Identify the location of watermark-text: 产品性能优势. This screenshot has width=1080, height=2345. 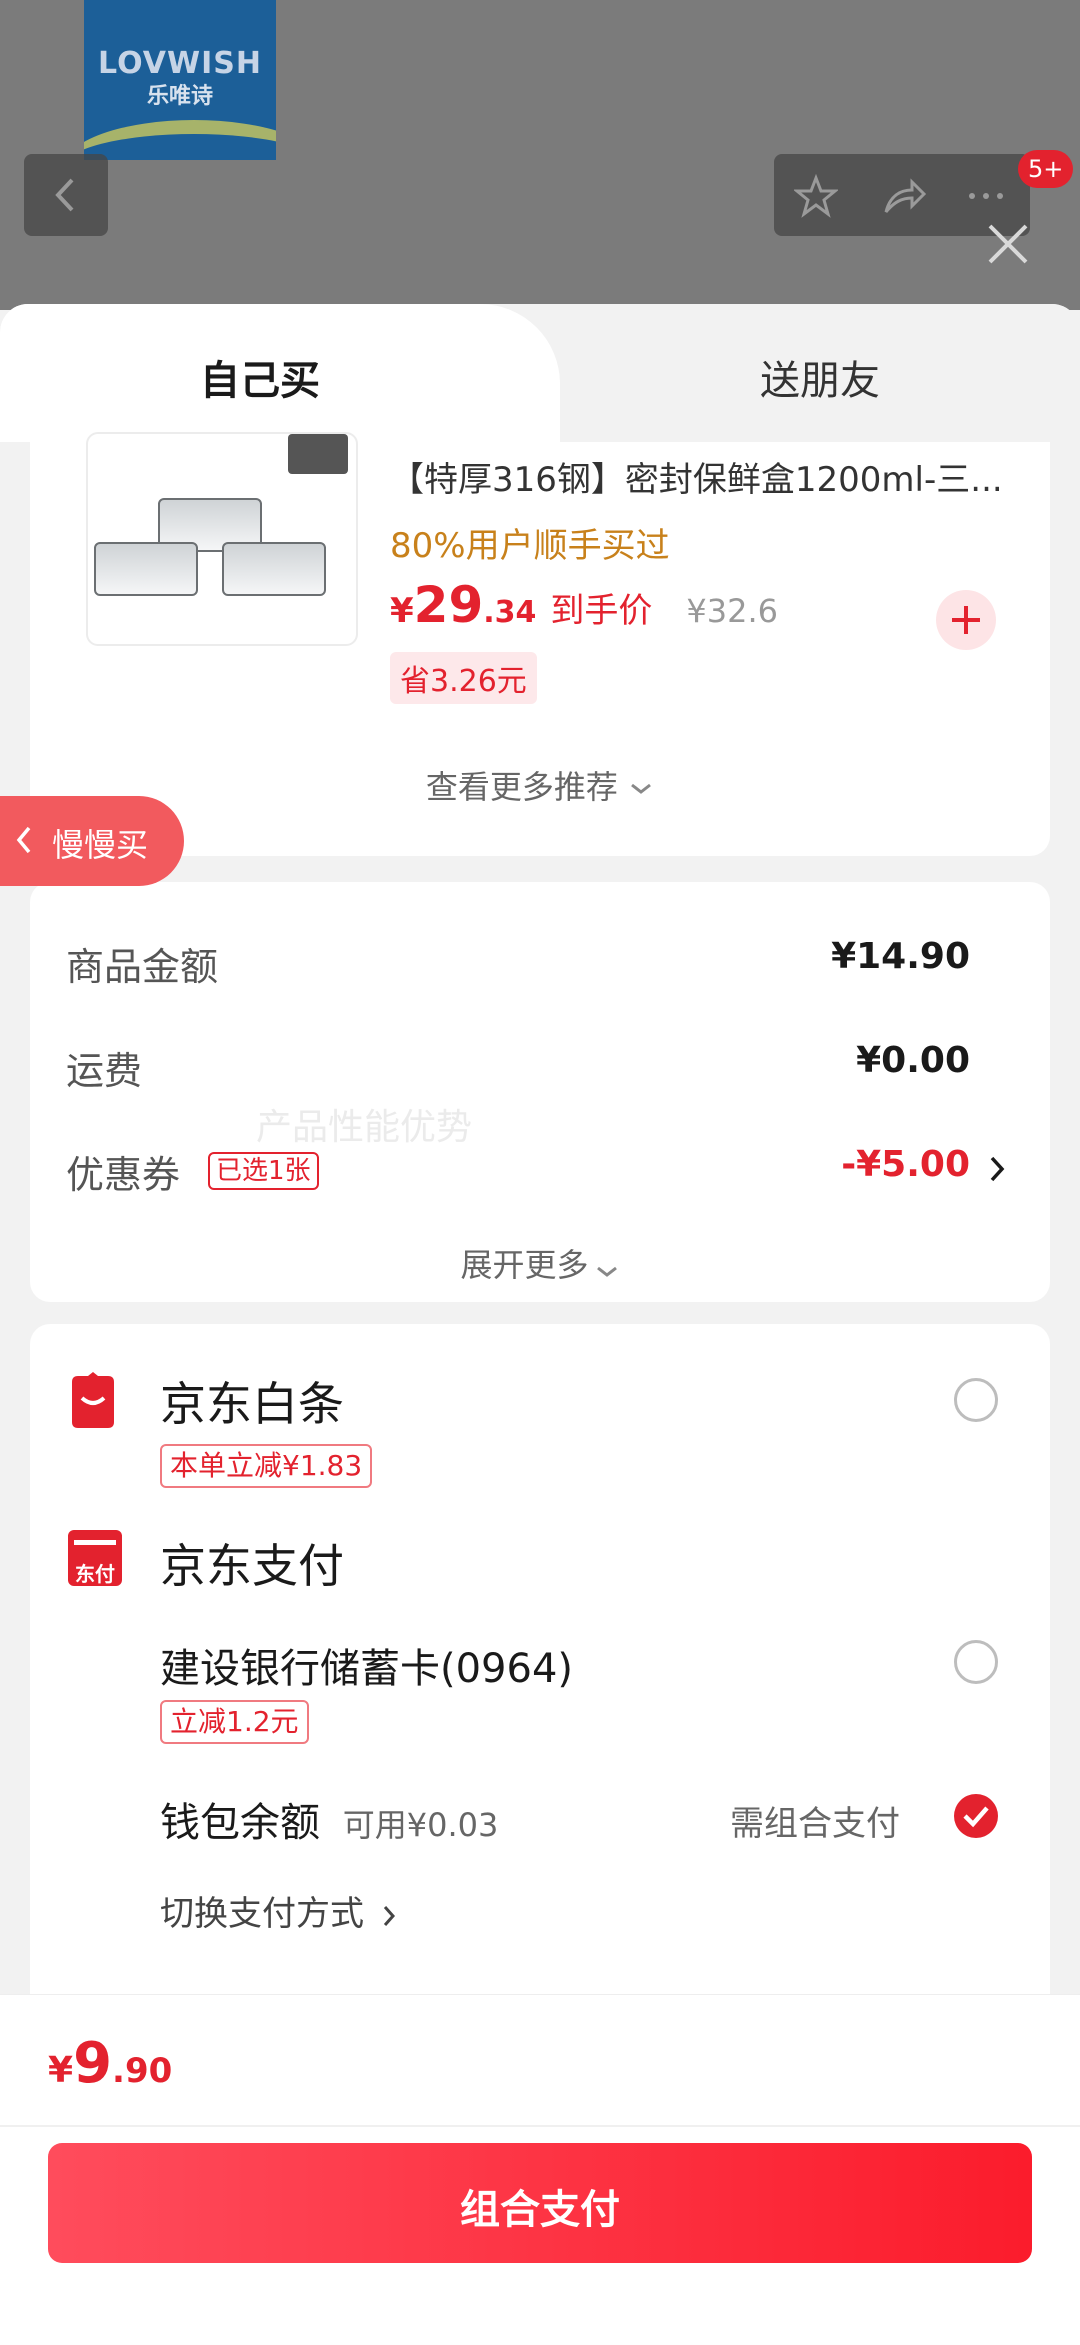
(364, 1127).